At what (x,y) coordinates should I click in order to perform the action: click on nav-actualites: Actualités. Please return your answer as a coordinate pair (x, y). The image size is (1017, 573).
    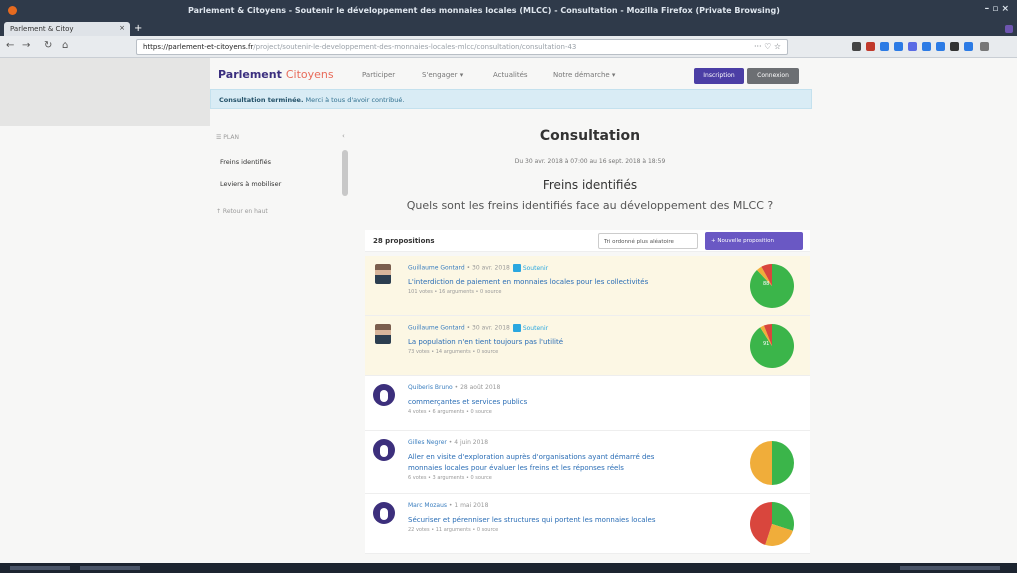
    Looking at the image, I should click on (510, 75).